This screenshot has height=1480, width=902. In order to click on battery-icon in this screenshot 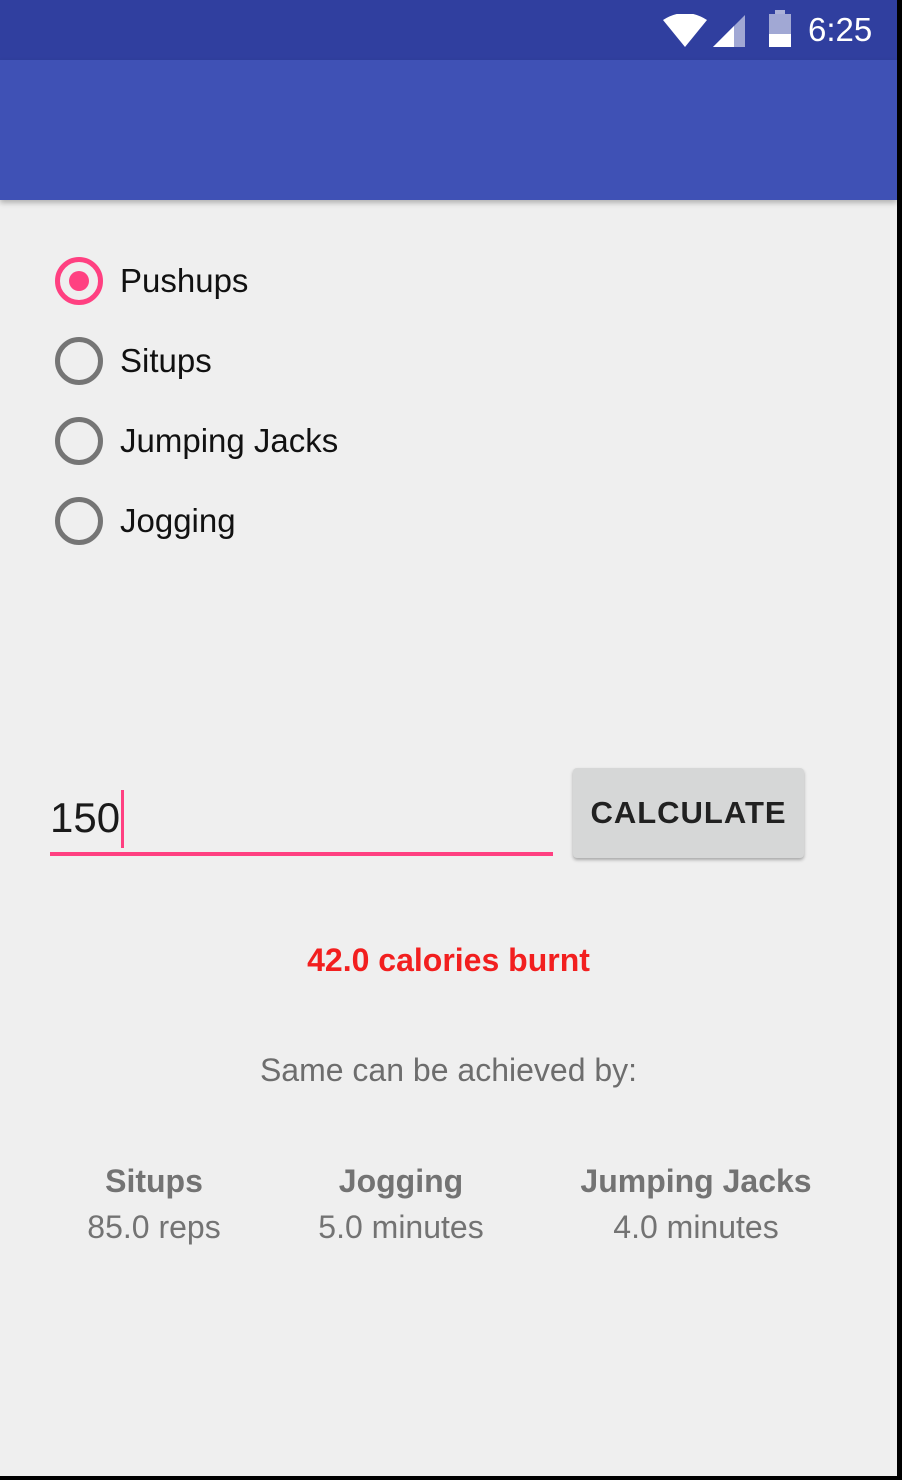, I will do `click(780, 28)`.